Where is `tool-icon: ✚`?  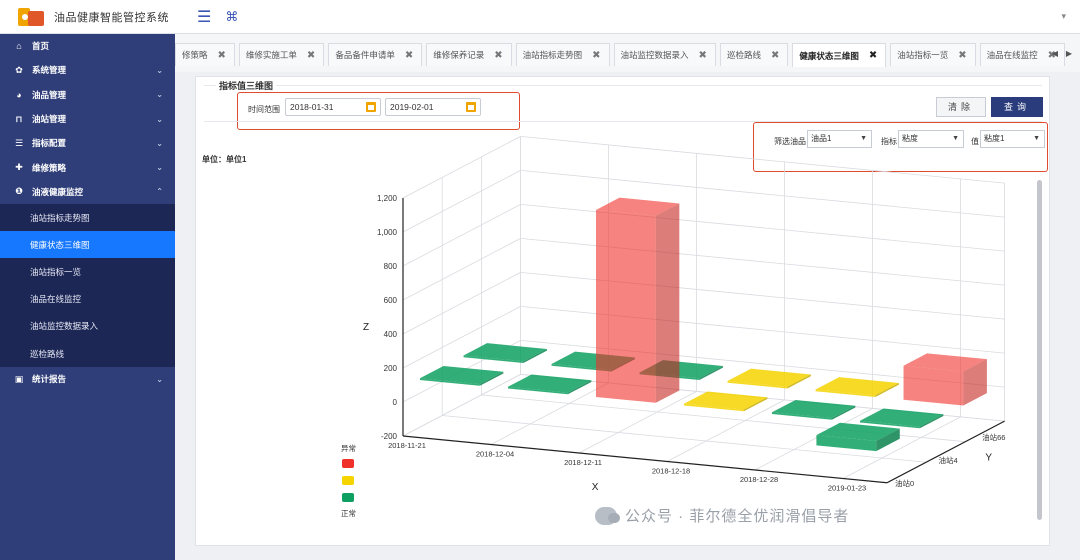
tool-icon: ✚ is located at coordinates (19, 167).